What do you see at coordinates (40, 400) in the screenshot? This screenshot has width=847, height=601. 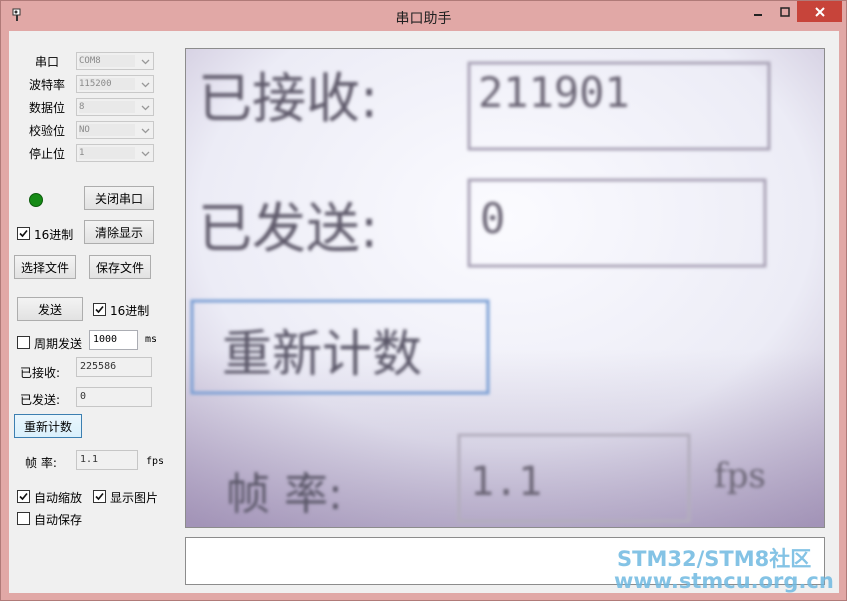 I see `sent-label: 已发送:` at bounding box center [40, 400].